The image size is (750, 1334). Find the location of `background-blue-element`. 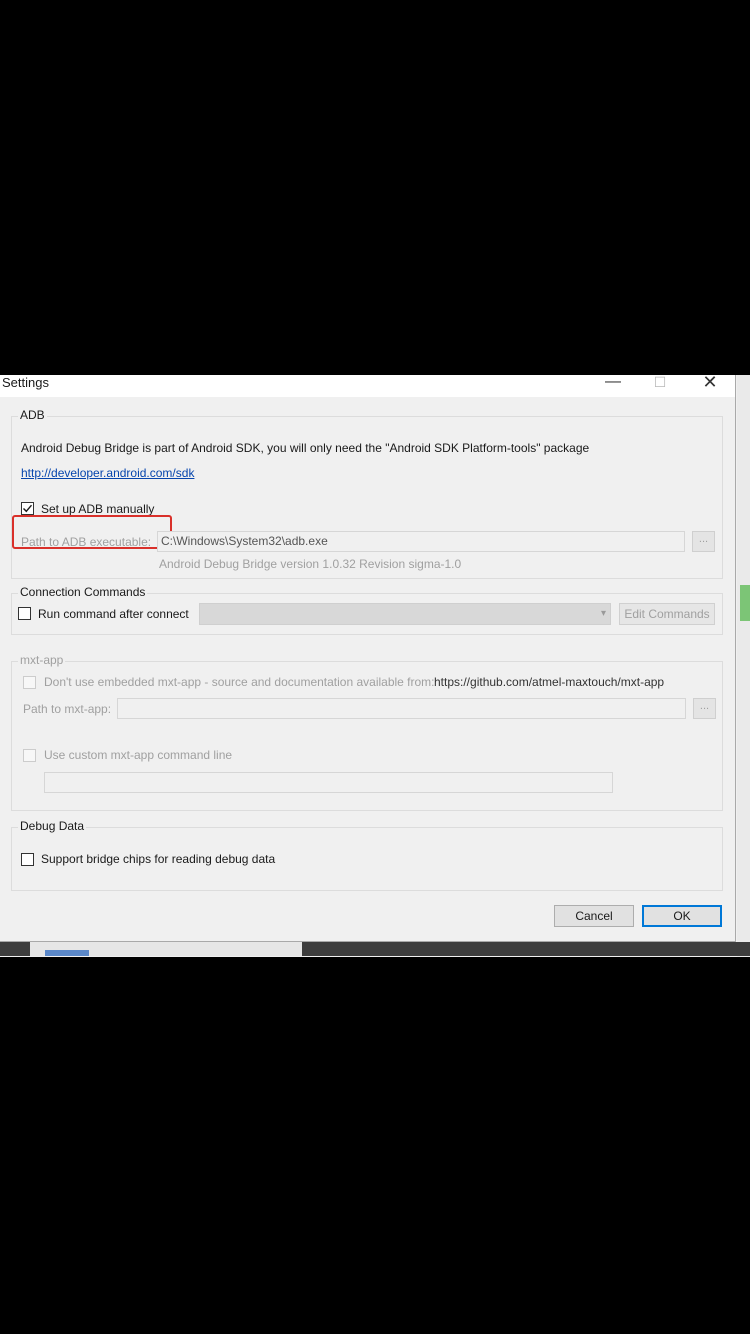

background-blue-element is located at coordinates (67, 953).